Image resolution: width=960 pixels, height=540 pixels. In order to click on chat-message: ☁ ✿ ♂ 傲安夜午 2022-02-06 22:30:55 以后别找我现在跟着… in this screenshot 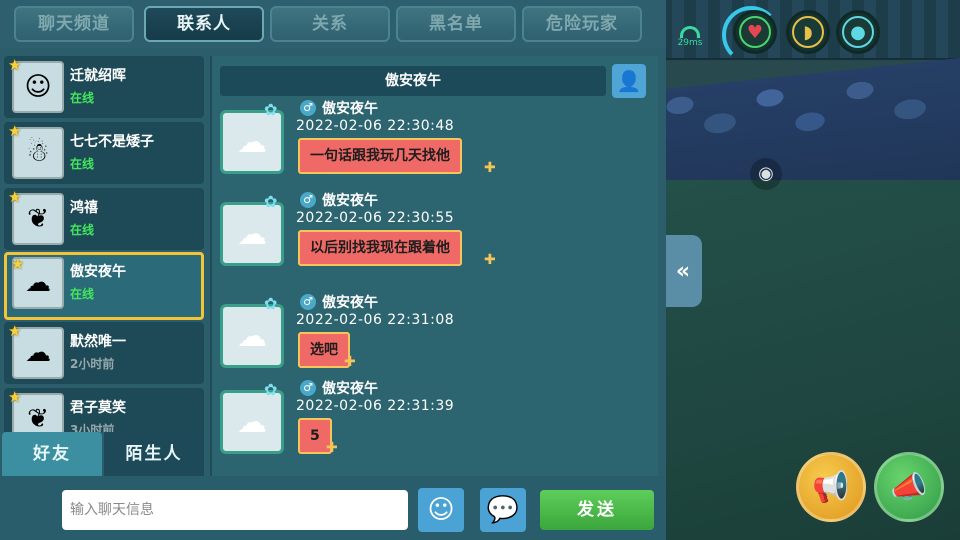, I will do `click(430, 241)`.